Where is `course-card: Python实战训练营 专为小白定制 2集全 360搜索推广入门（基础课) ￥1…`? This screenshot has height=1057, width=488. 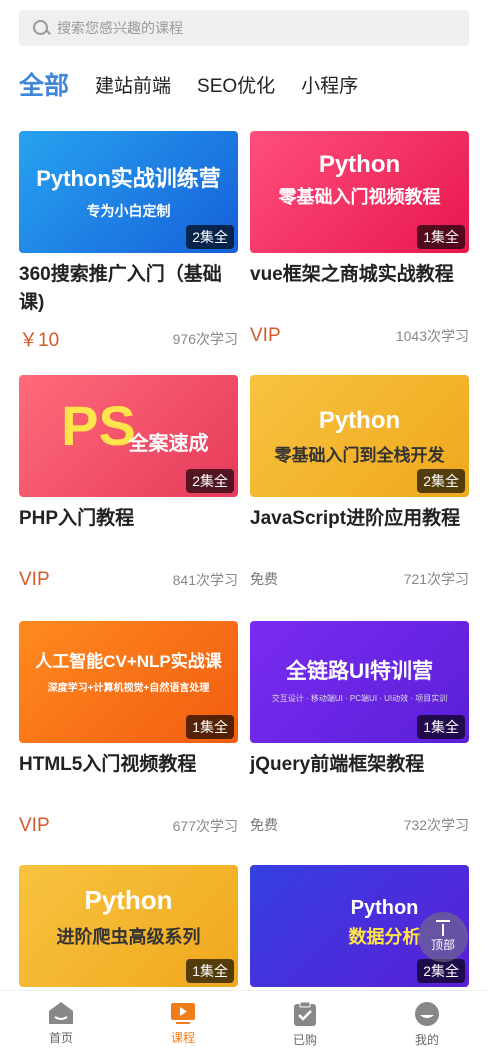
course-card: Python实战训练营 专为小白定制 2集全 360搜索推广入门（基础课) ￥1… is located at coordinates (128, 241).